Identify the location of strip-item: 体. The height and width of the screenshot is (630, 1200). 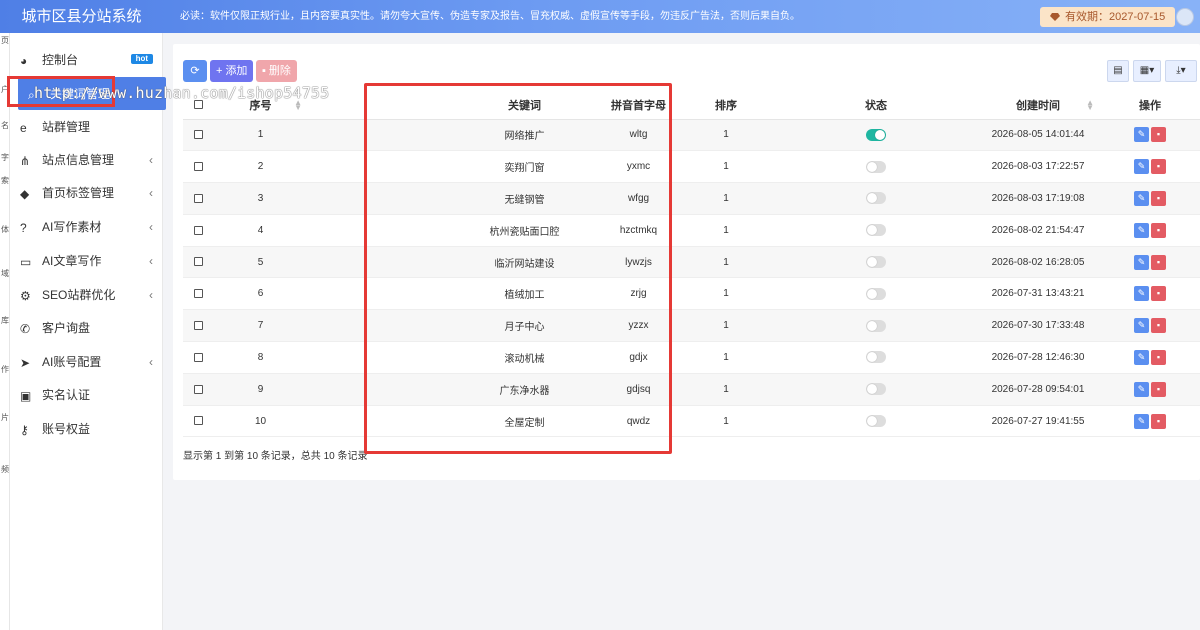
(5, 229).